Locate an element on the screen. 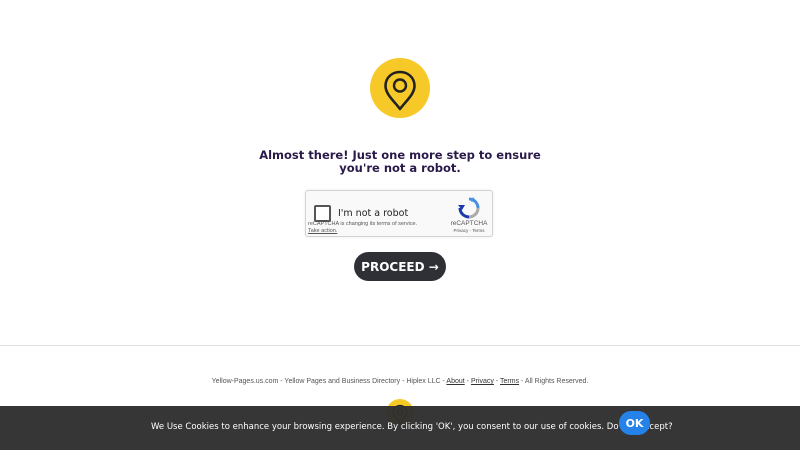 The height and width of the screenshot is (450, 800). recaptcha-label: I'm not a robot is located at coordinates (373, 213).